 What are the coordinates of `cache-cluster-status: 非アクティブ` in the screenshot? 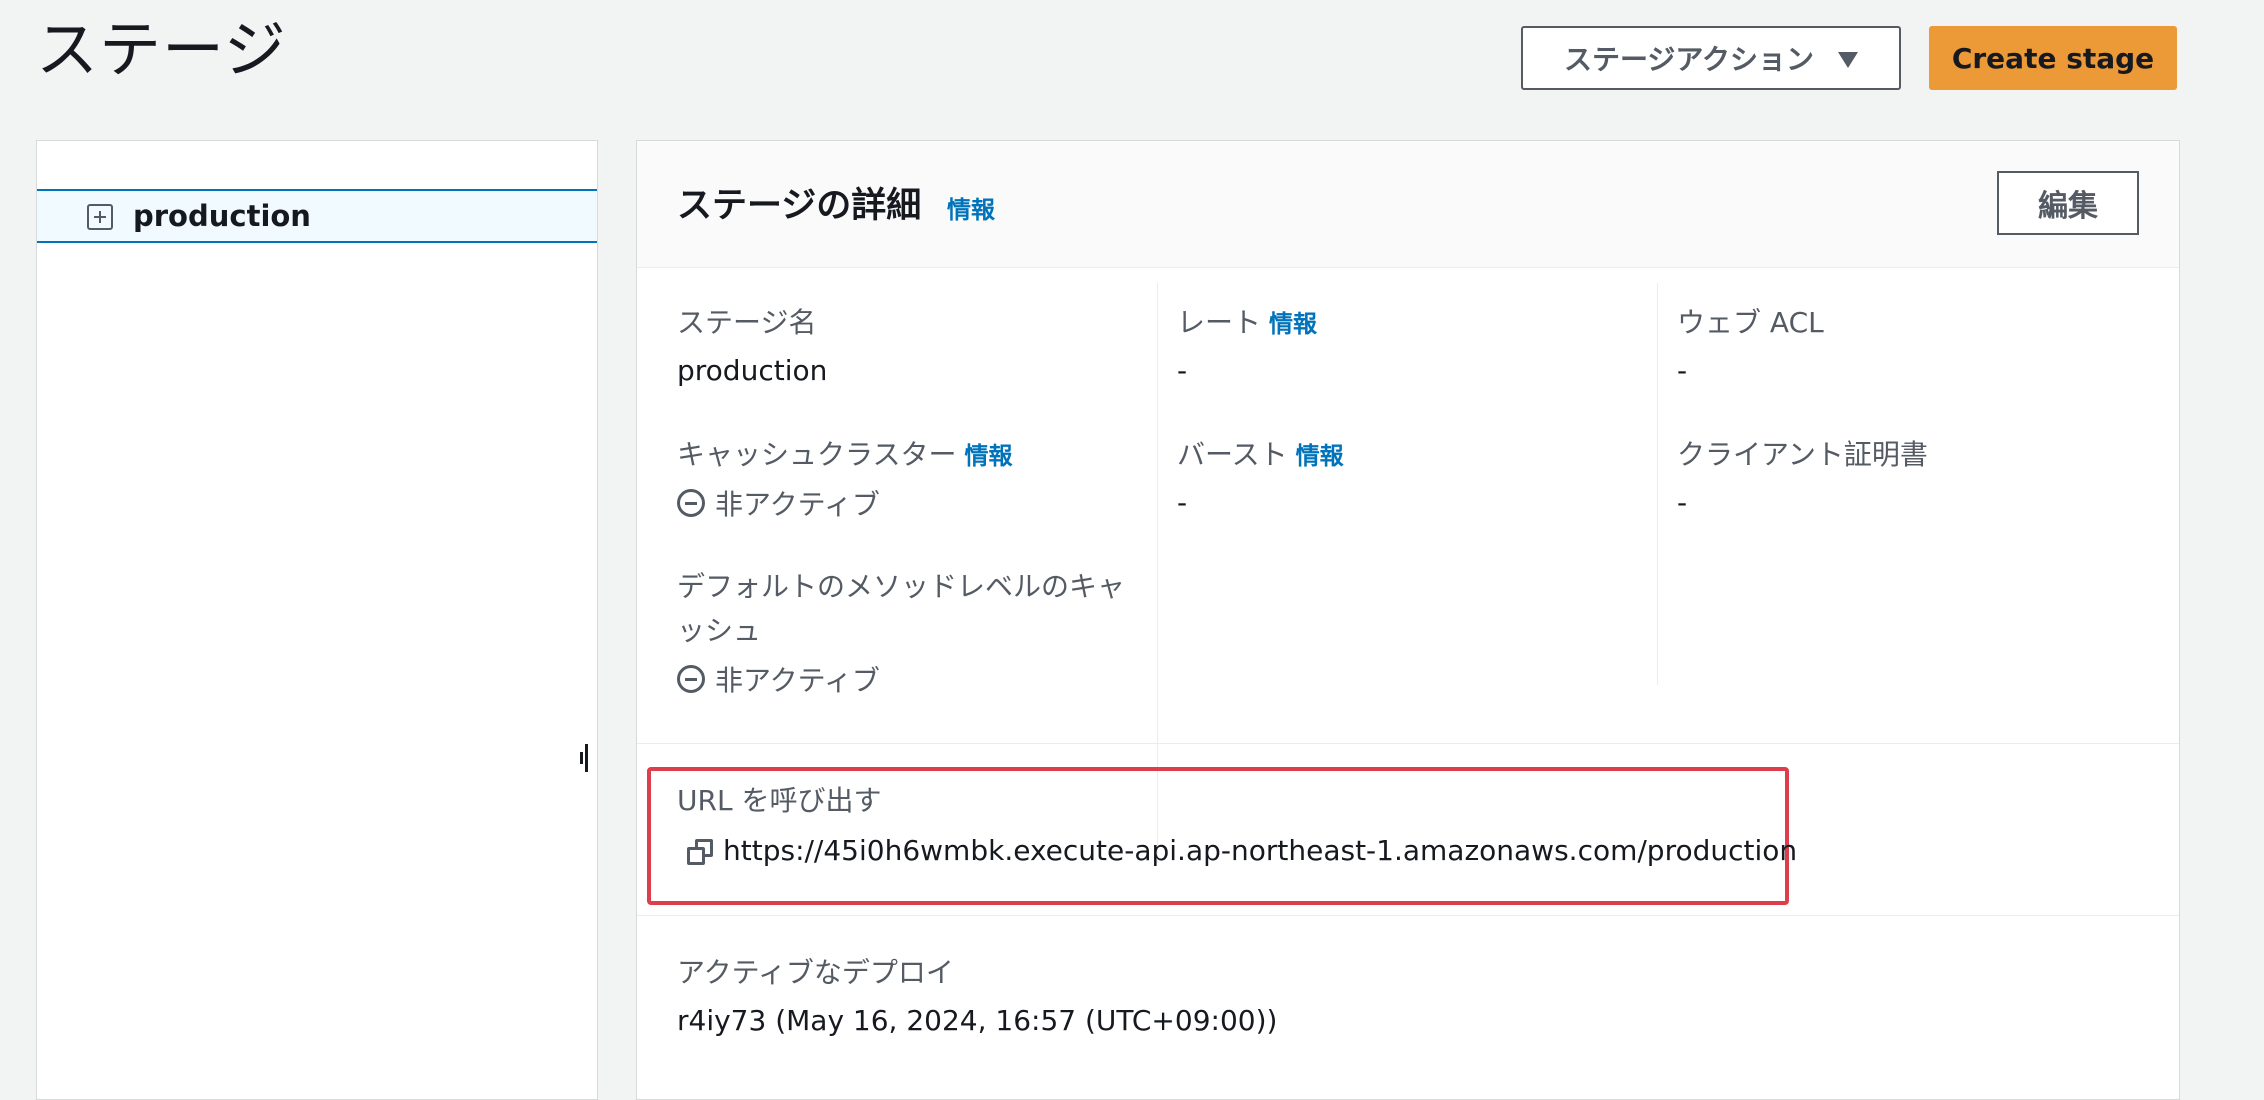 It's located at (778, 503).